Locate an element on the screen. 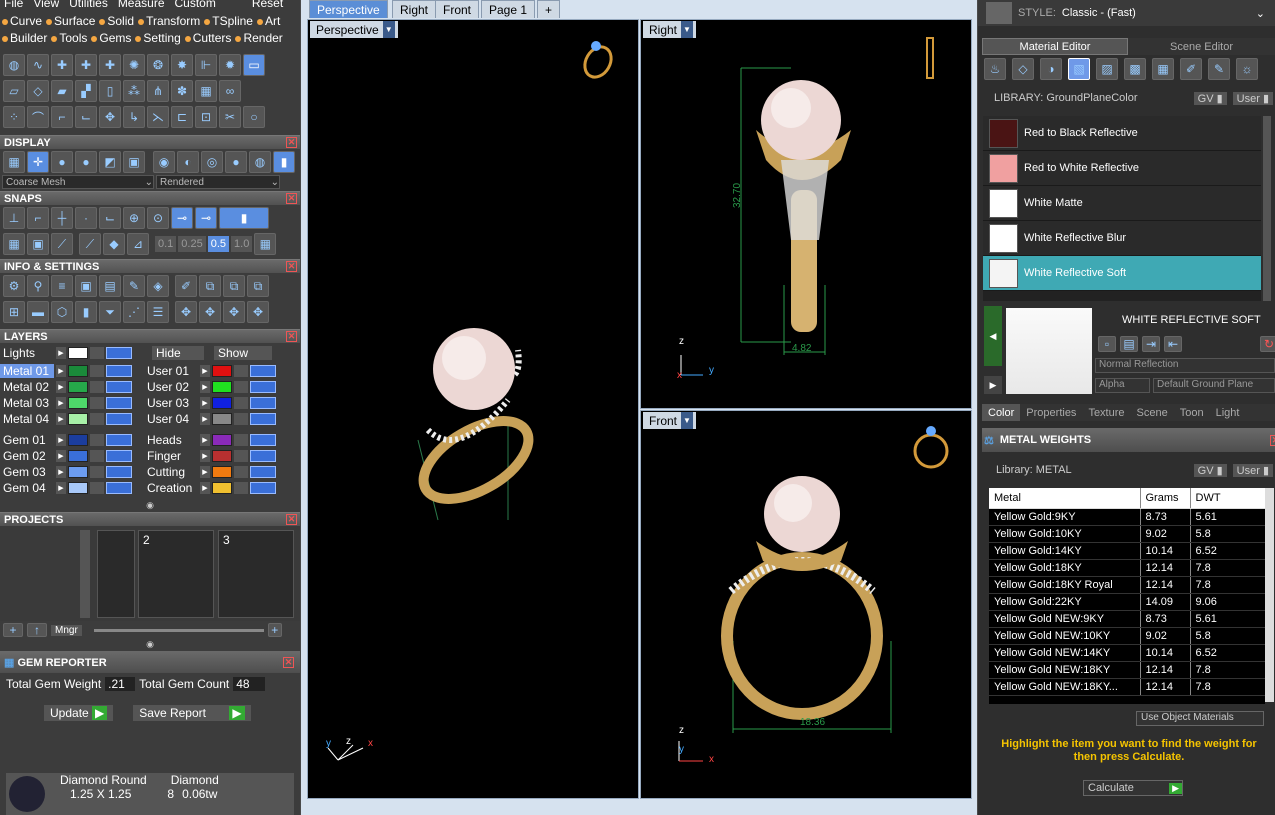 The image size is (1275, 815). table-row: Yellow Gold:10KY 9.02 5.8 is located at coordinates (1127, 534).